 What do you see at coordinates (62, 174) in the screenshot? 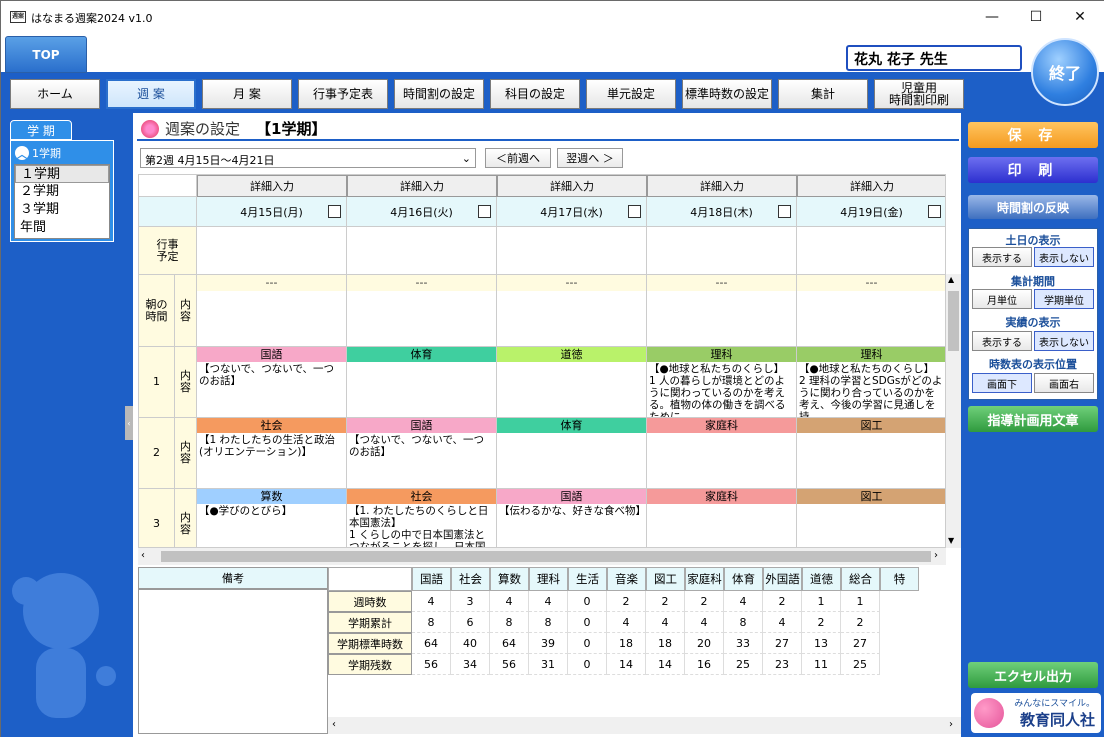
I see `term-item: １学期` at bounding box center [62, 174].